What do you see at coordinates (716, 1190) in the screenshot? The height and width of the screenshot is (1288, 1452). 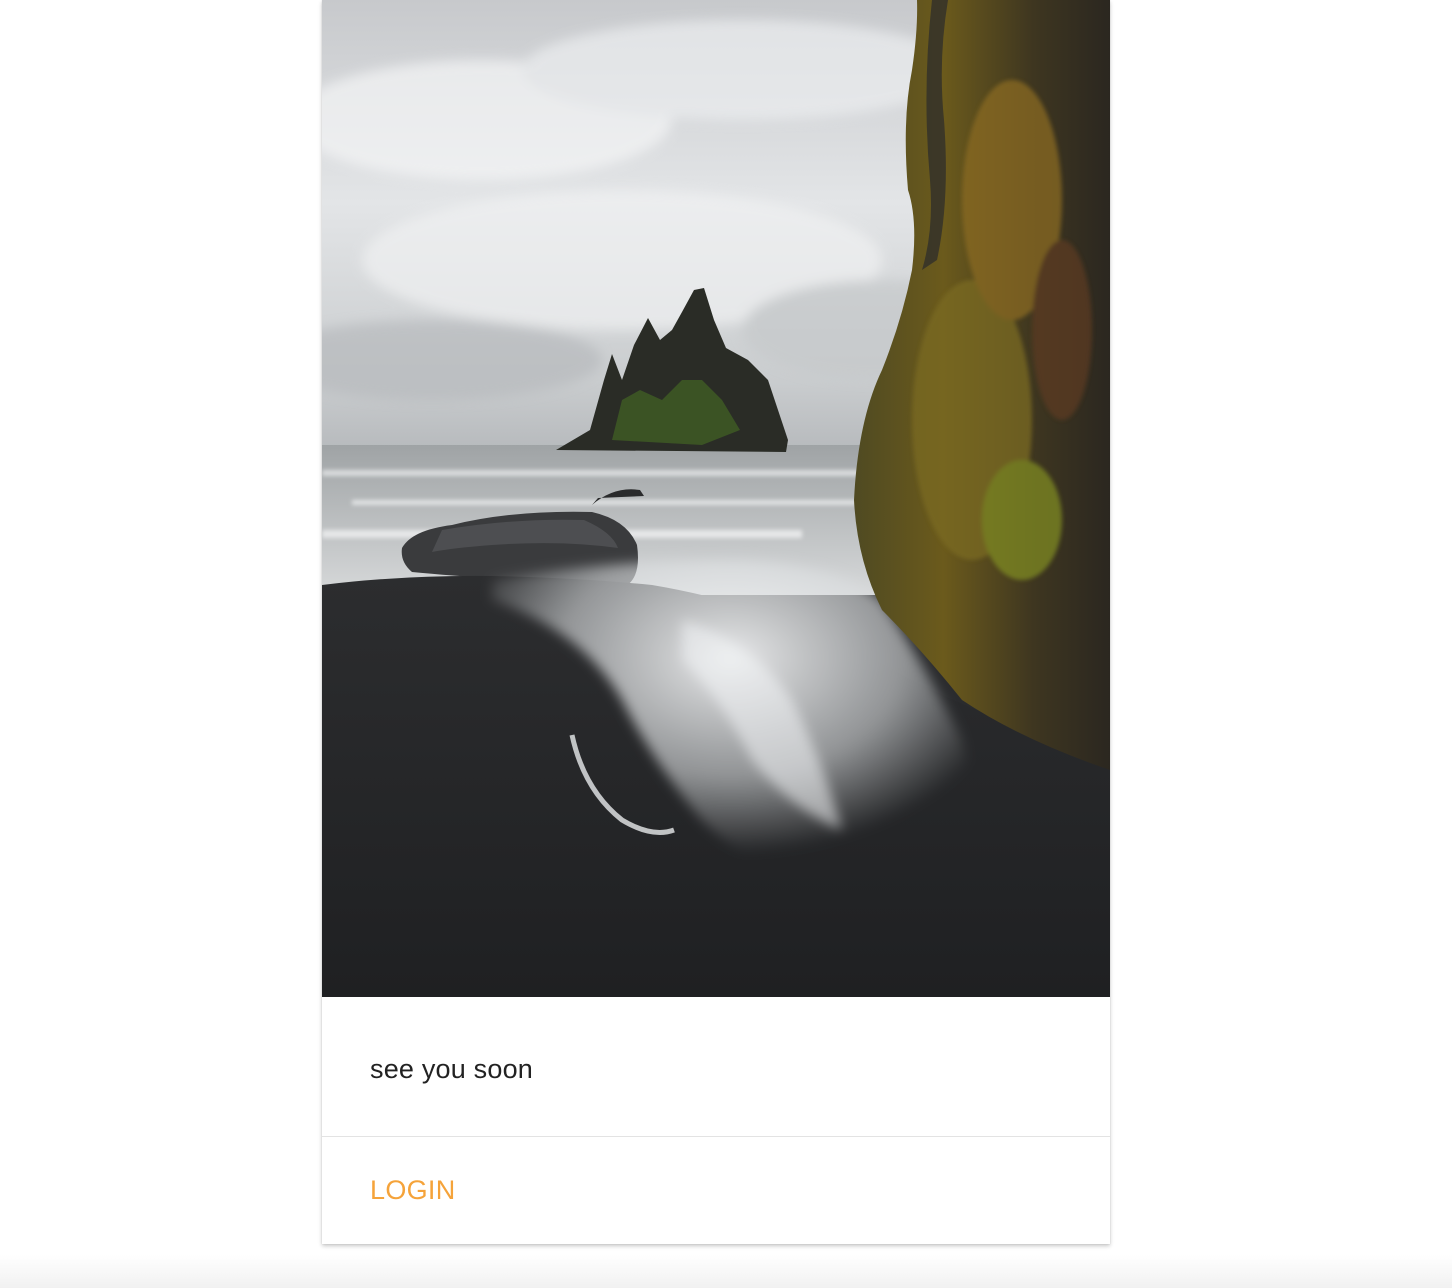 I see `card-actions: LOGIN` at bounding box center [716, 1190].